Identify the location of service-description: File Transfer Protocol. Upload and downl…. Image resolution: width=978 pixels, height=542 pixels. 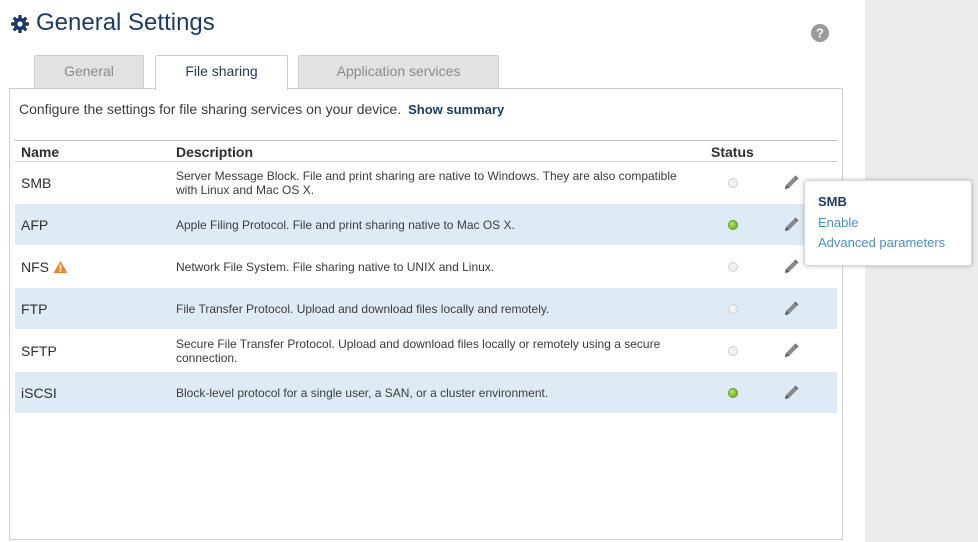
(363, 309).